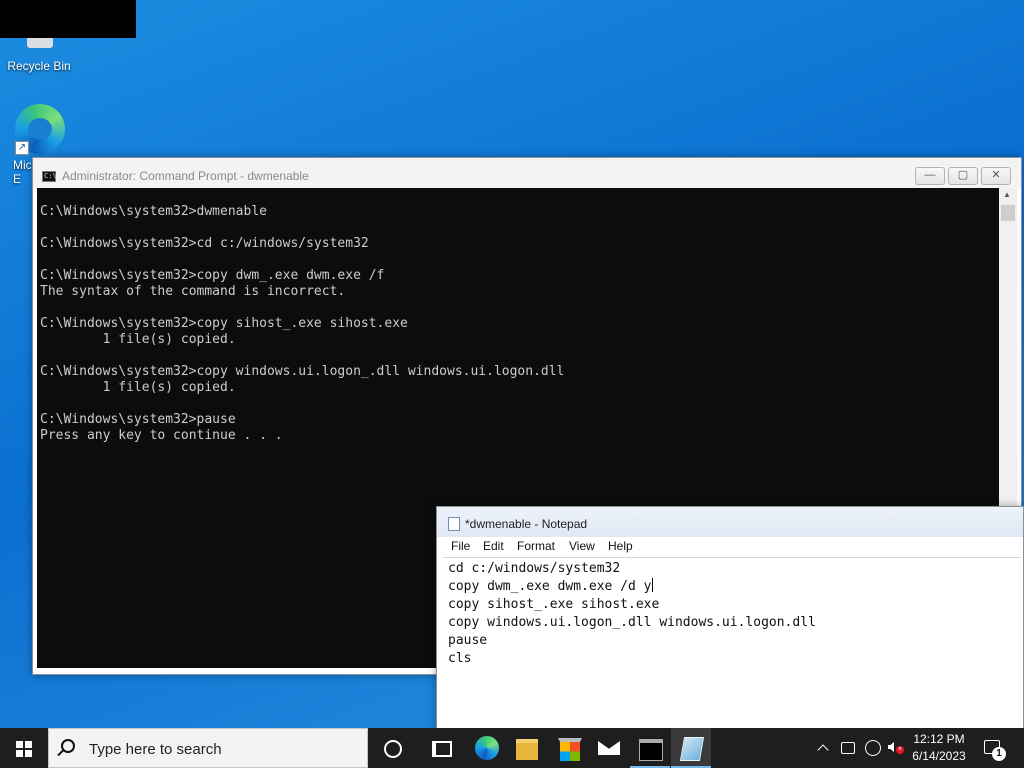 This screenshot has height=768, width=1024. What do you see at coordinates (650, 748) in the screenshot?
I see `cmd-icon` at bounding box center [650, 748].